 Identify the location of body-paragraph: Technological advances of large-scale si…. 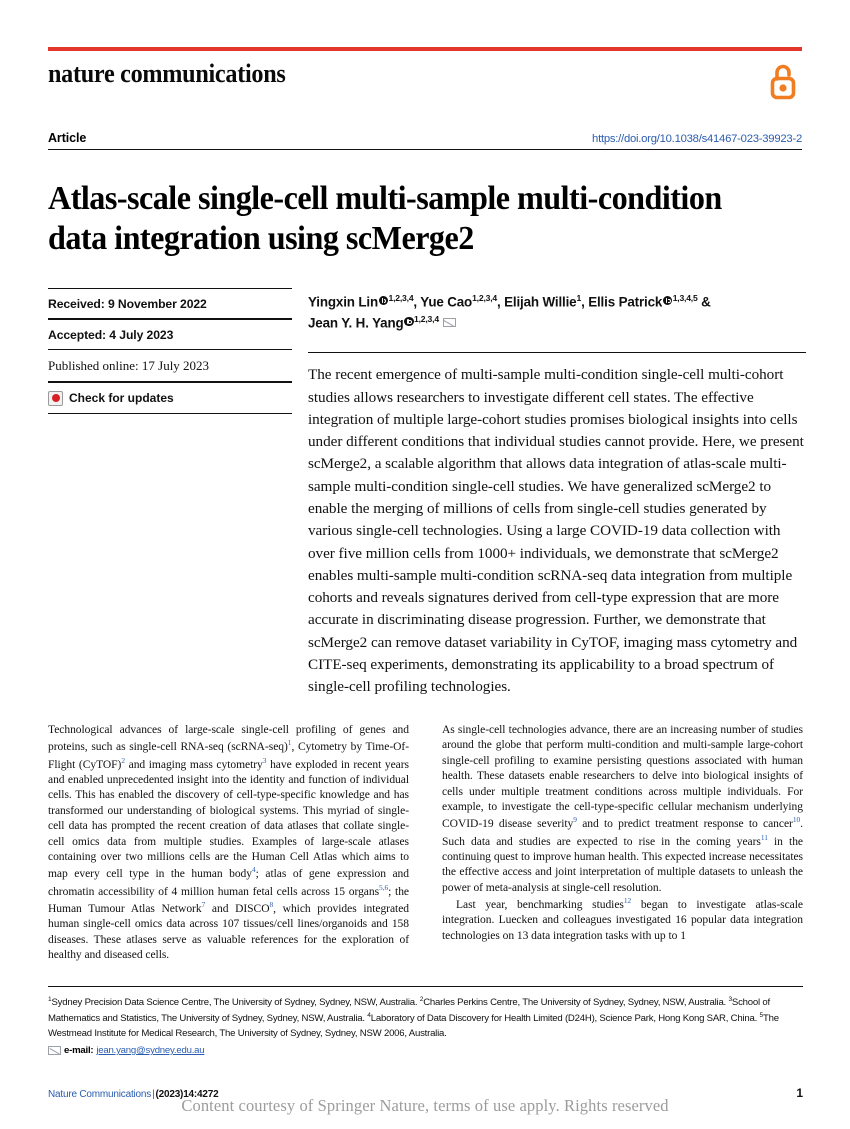
(228, 842).